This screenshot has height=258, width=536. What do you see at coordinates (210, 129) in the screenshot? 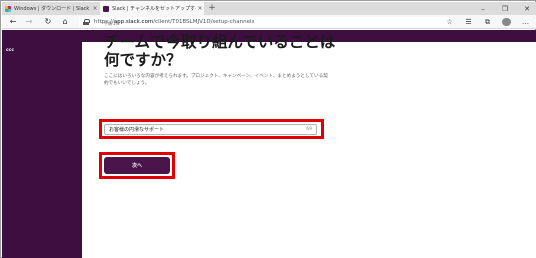
I see `project-name-input: お客様の円滑なサポート 69` at bounding box center [210, 129].